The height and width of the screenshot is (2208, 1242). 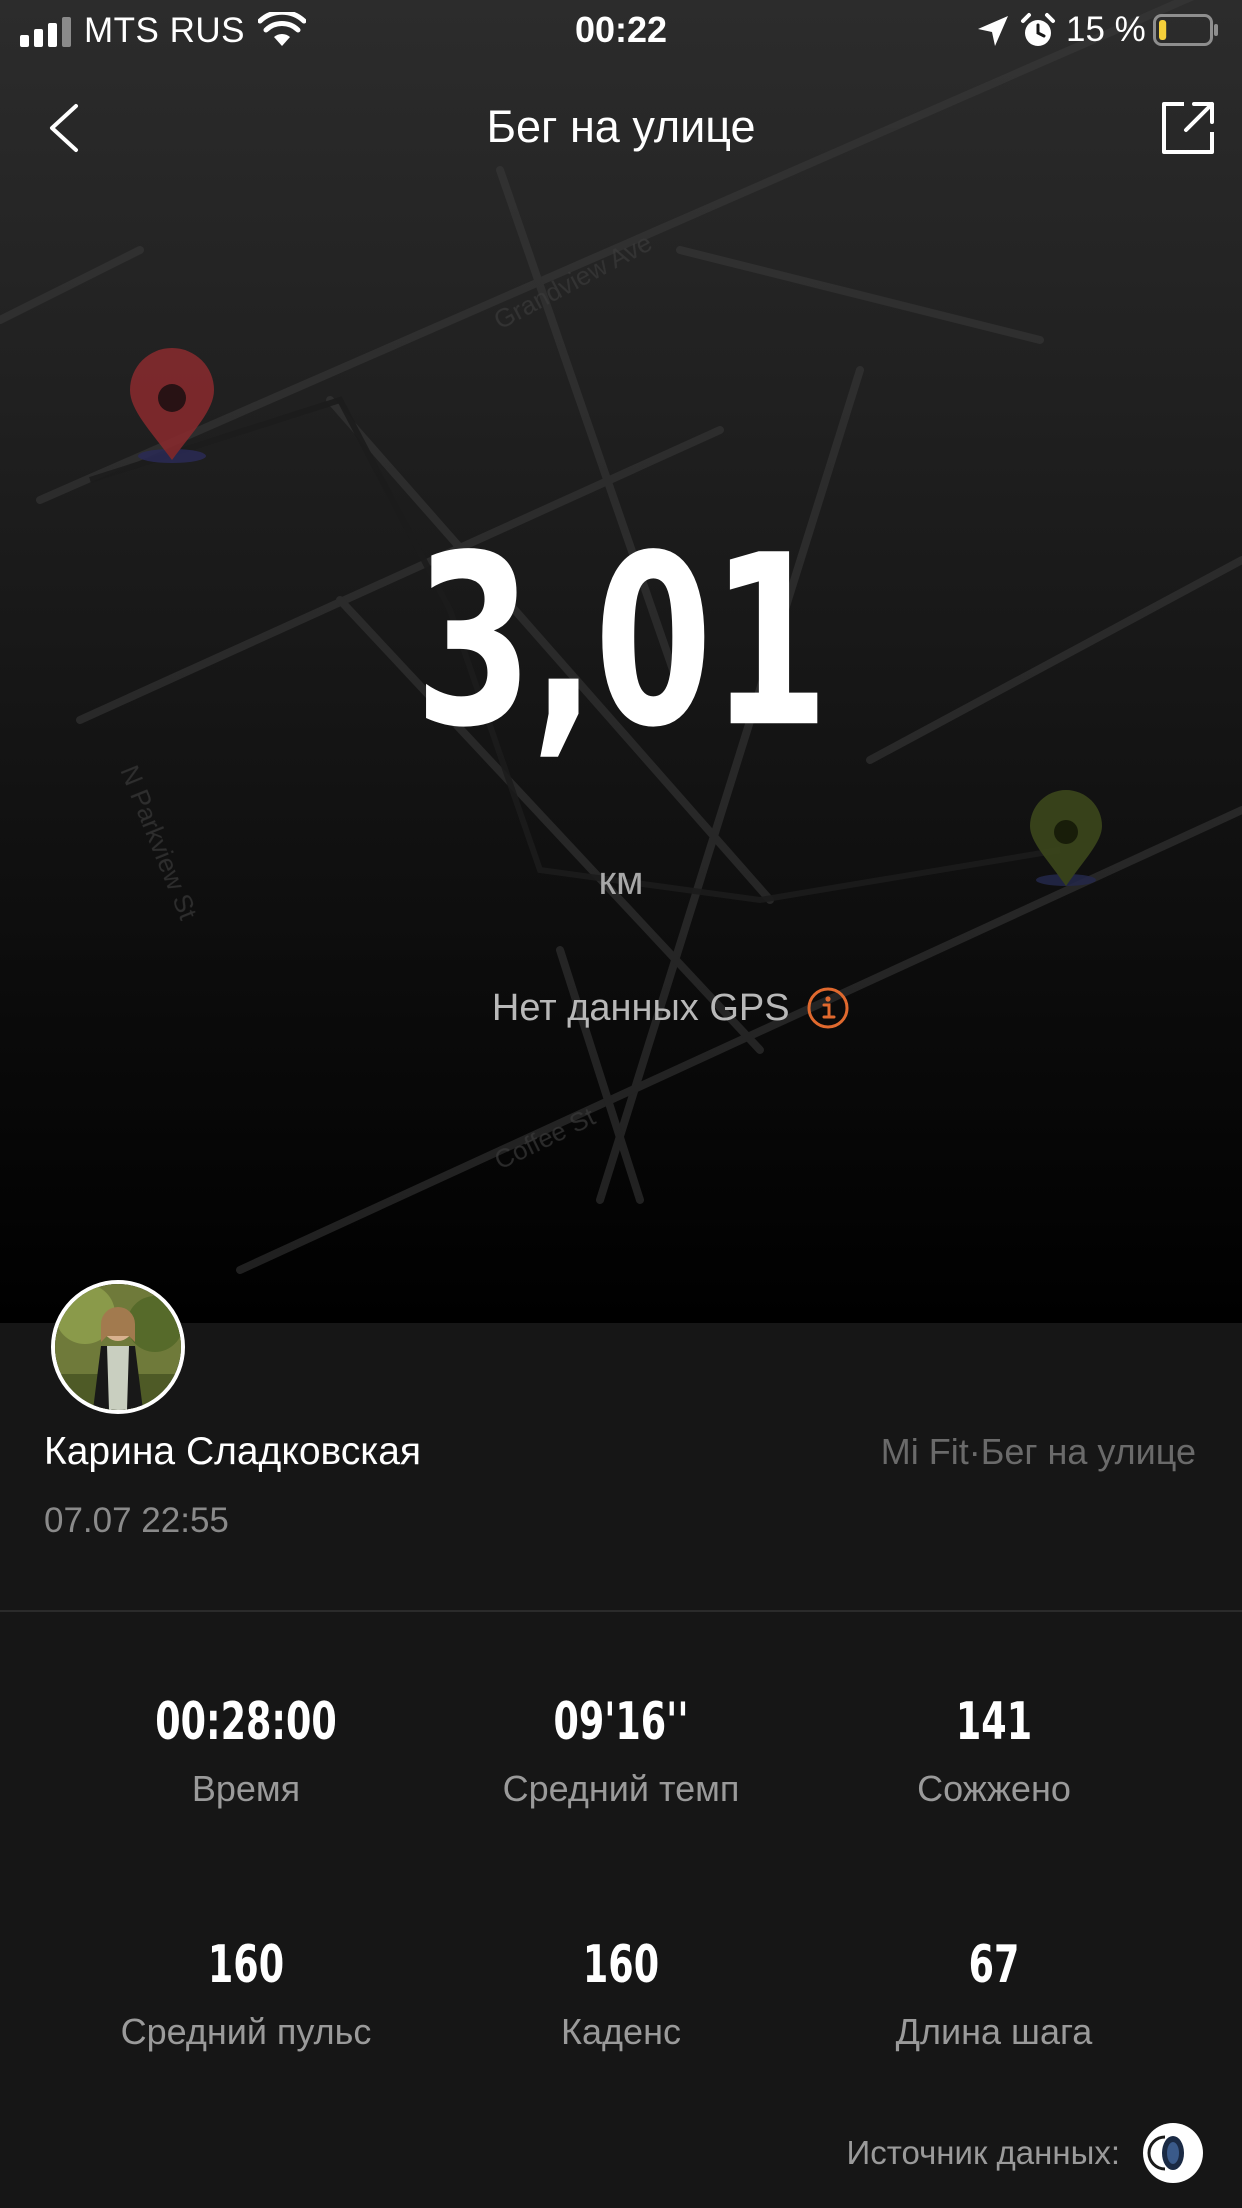 What do you see at coordinates (1188, 128) in the screenshot?
I see `share-button` at bounding box center [1188, 128].